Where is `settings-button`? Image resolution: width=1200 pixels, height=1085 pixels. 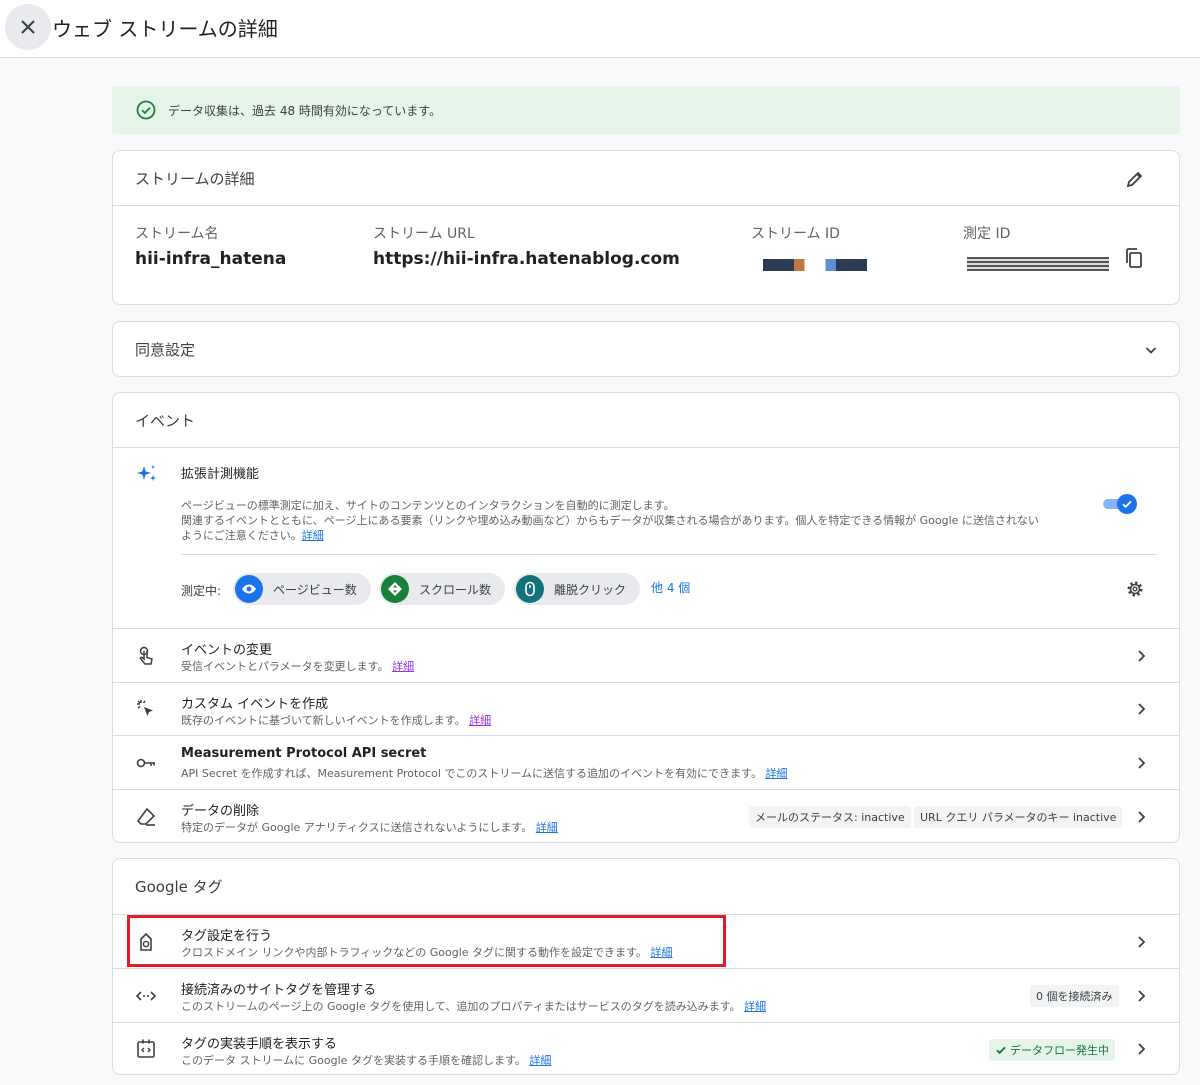 settings-button is located at coordinates (1135, 589).